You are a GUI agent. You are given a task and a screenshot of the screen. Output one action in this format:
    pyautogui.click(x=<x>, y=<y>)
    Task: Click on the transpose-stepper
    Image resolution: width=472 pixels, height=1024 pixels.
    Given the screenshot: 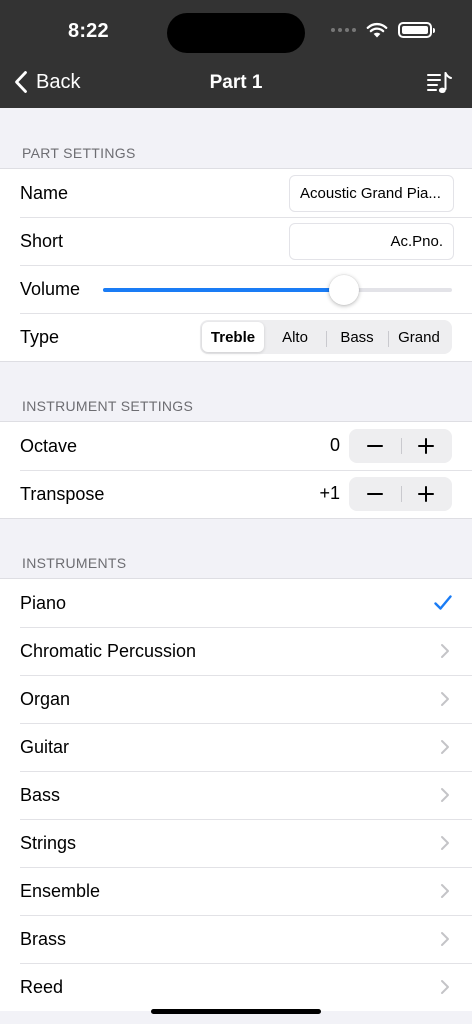 What is the action you would take?
    pyautogui.click(x=400, y=494)
    